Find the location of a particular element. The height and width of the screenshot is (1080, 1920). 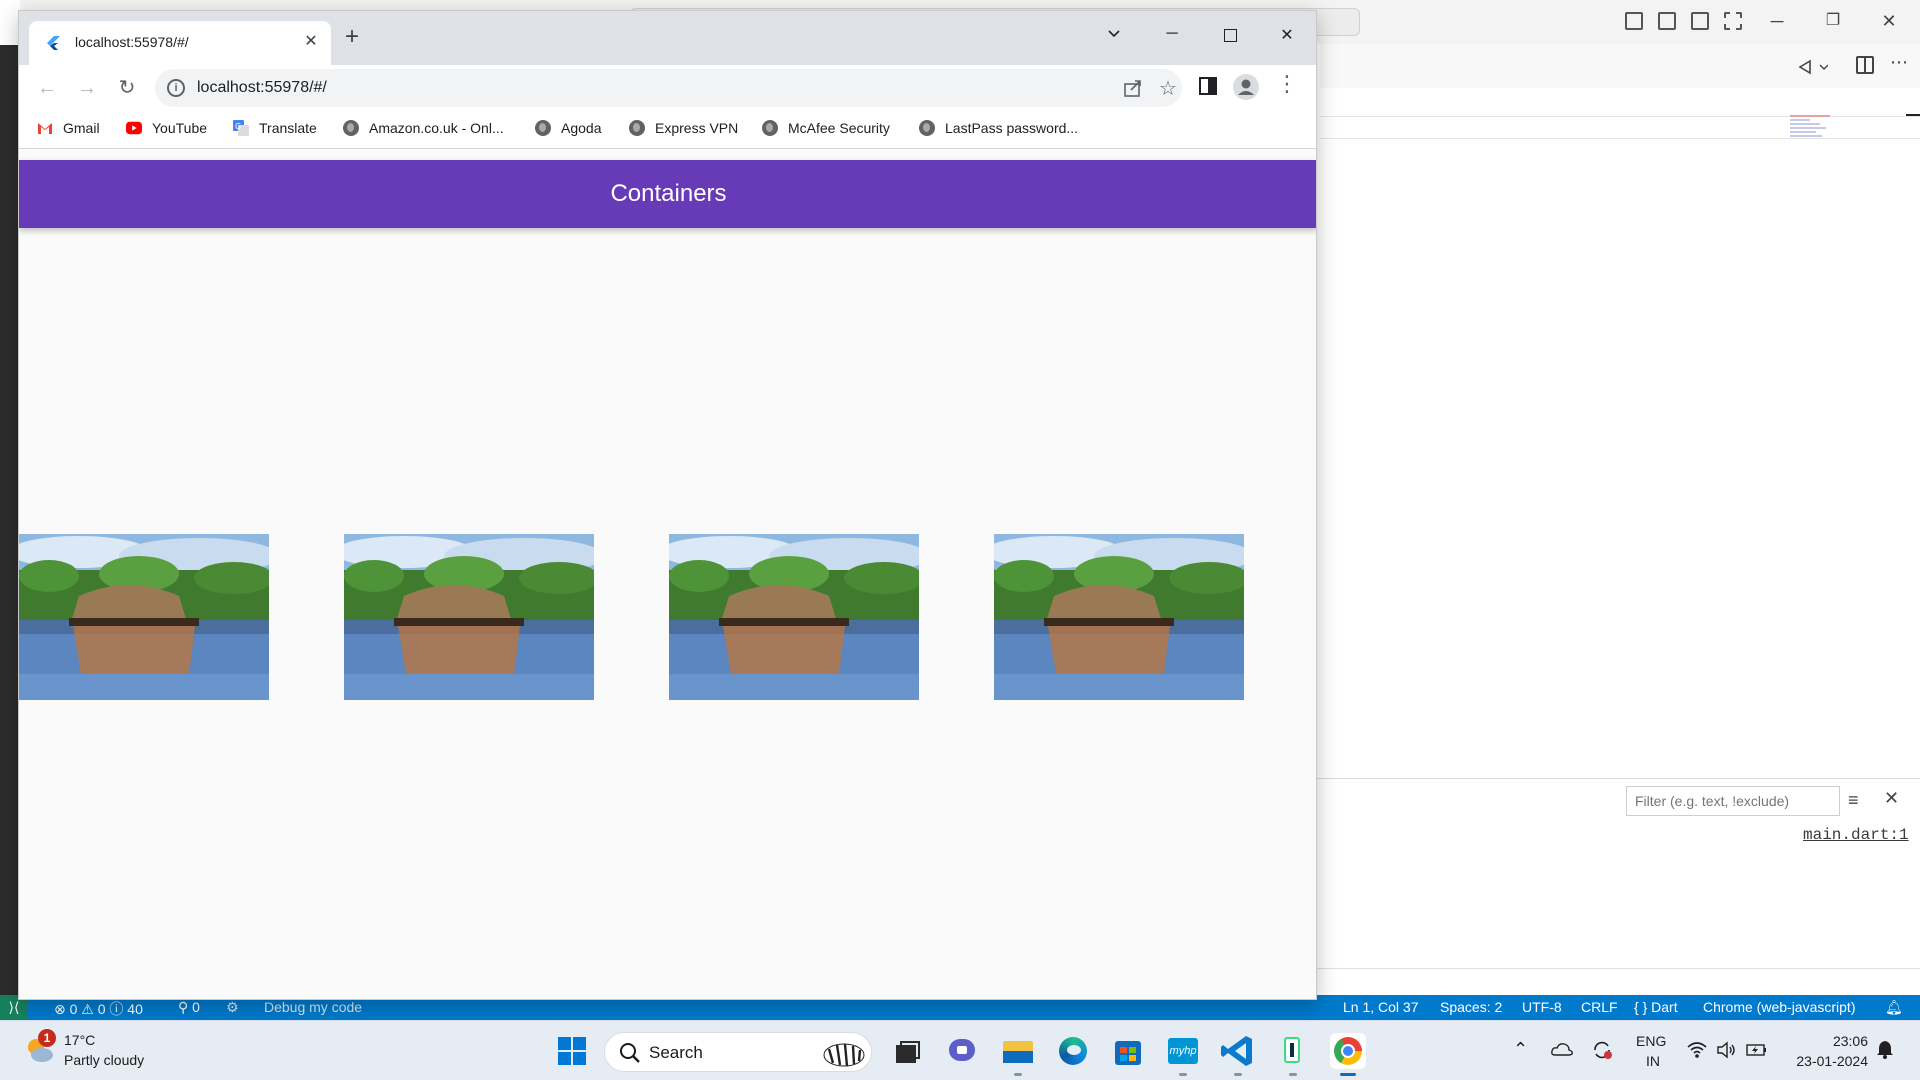

file-explorer-icon is located at coordinates (1018, 1051).